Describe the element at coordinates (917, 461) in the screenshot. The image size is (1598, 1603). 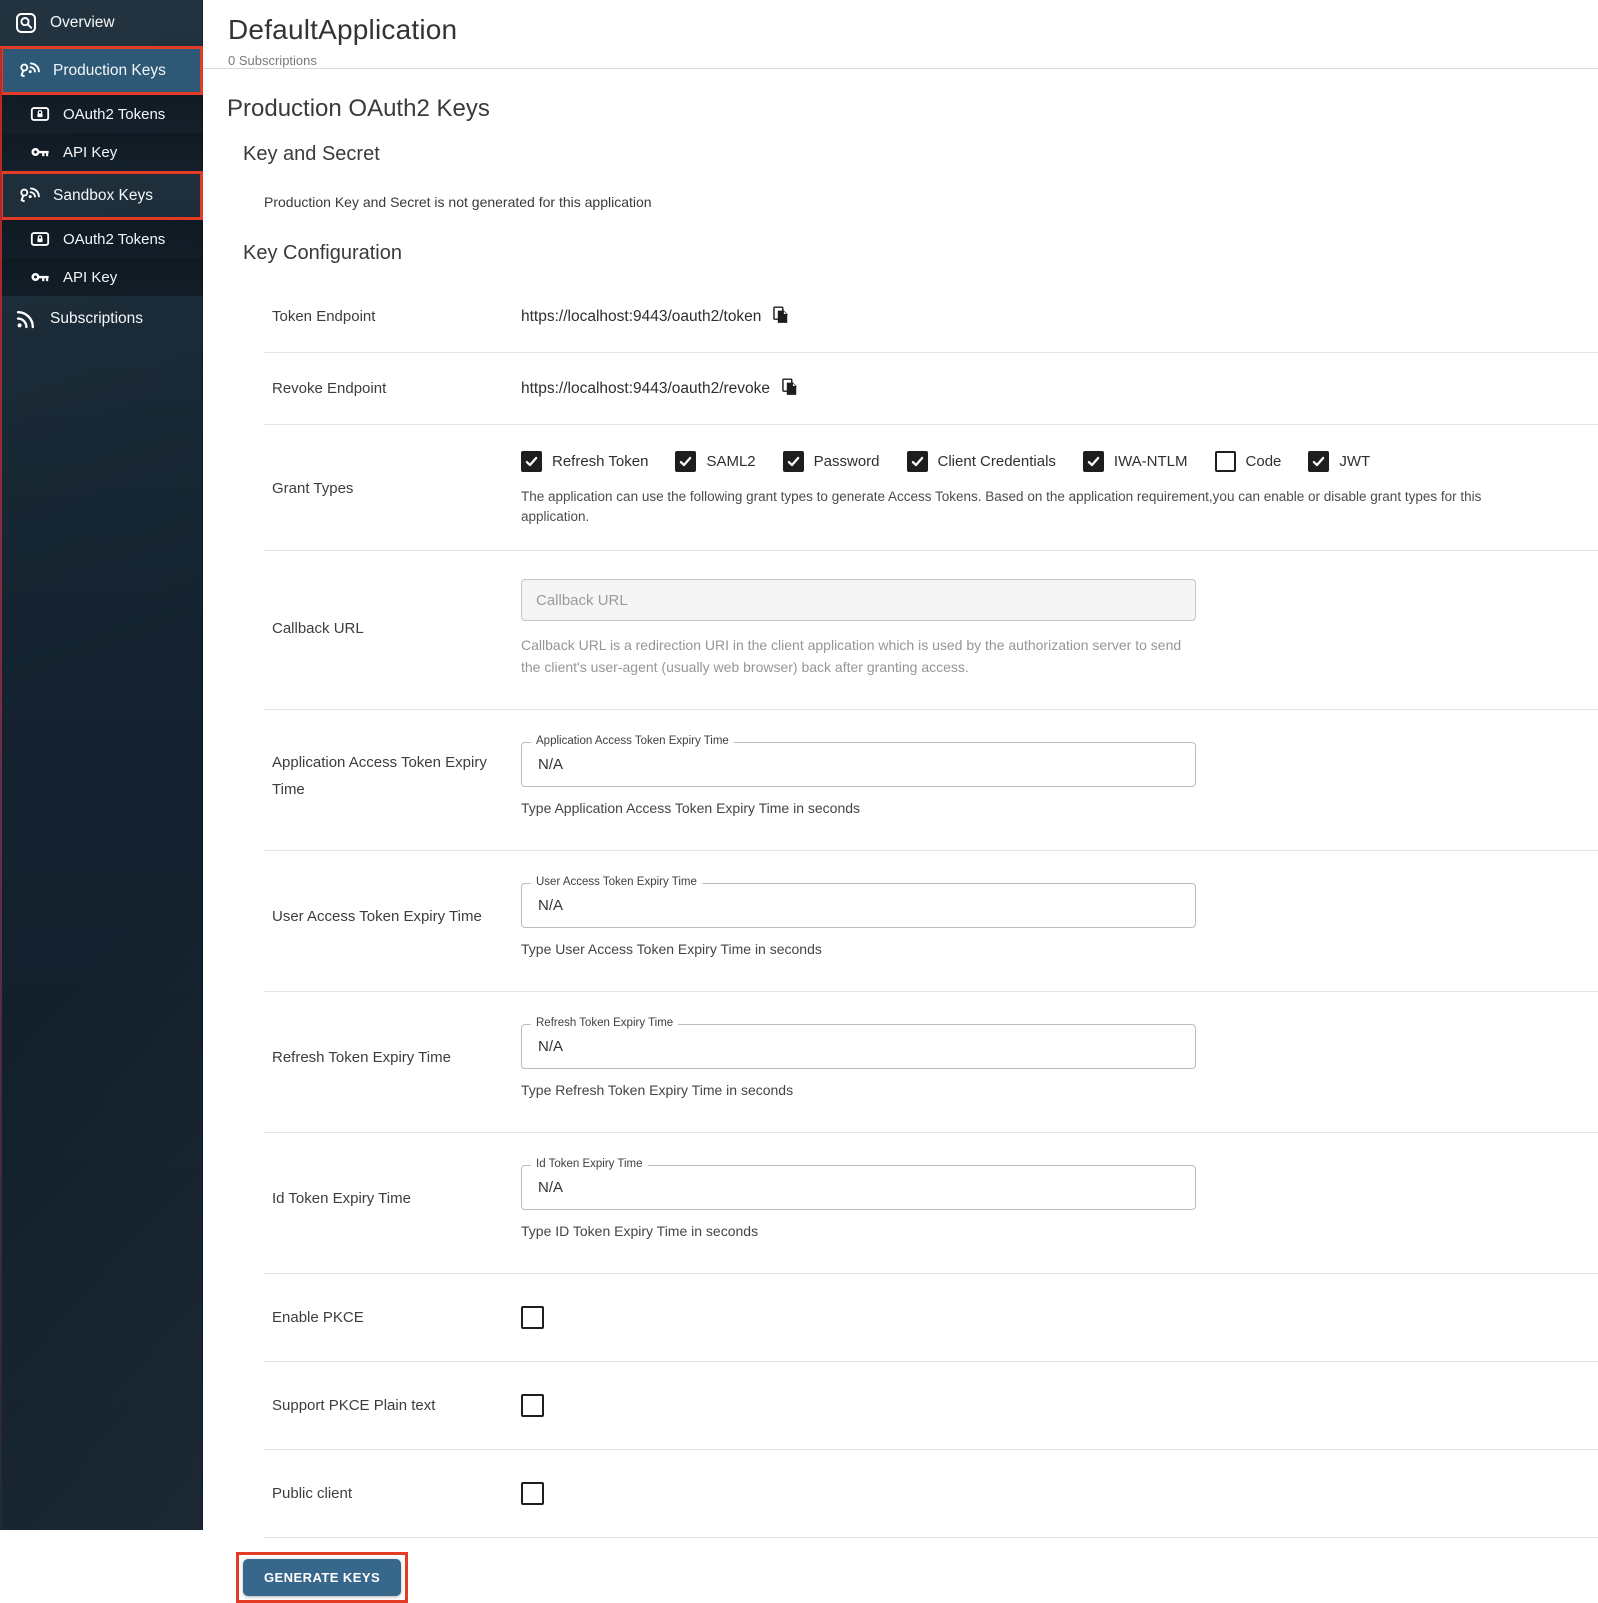
I see `grant-checkbox-client-credentials` at that location.